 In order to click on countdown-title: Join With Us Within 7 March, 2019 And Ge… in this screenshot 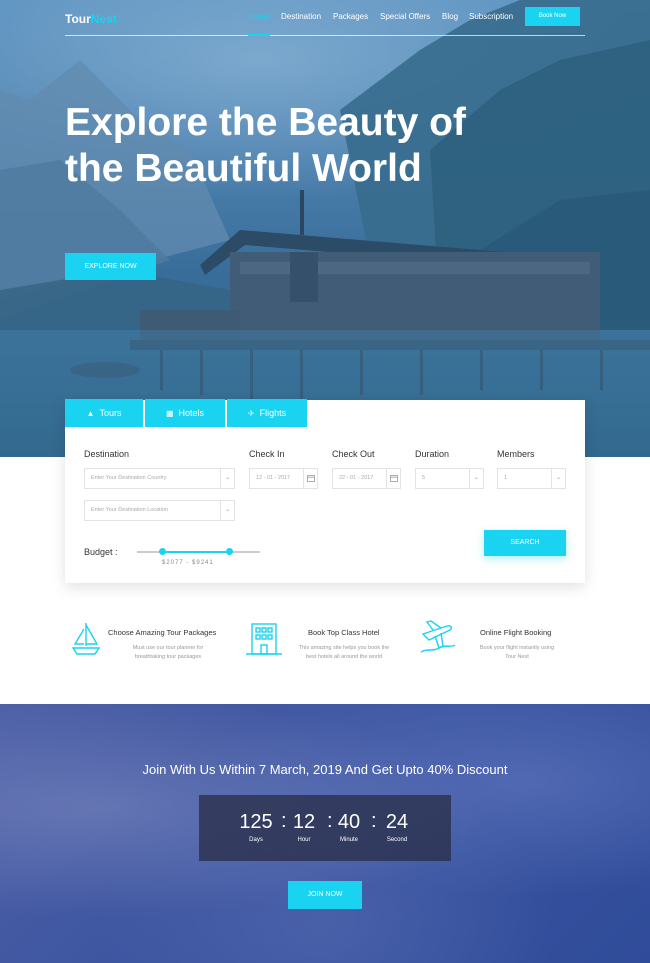, I will do `click(325, 769)`.